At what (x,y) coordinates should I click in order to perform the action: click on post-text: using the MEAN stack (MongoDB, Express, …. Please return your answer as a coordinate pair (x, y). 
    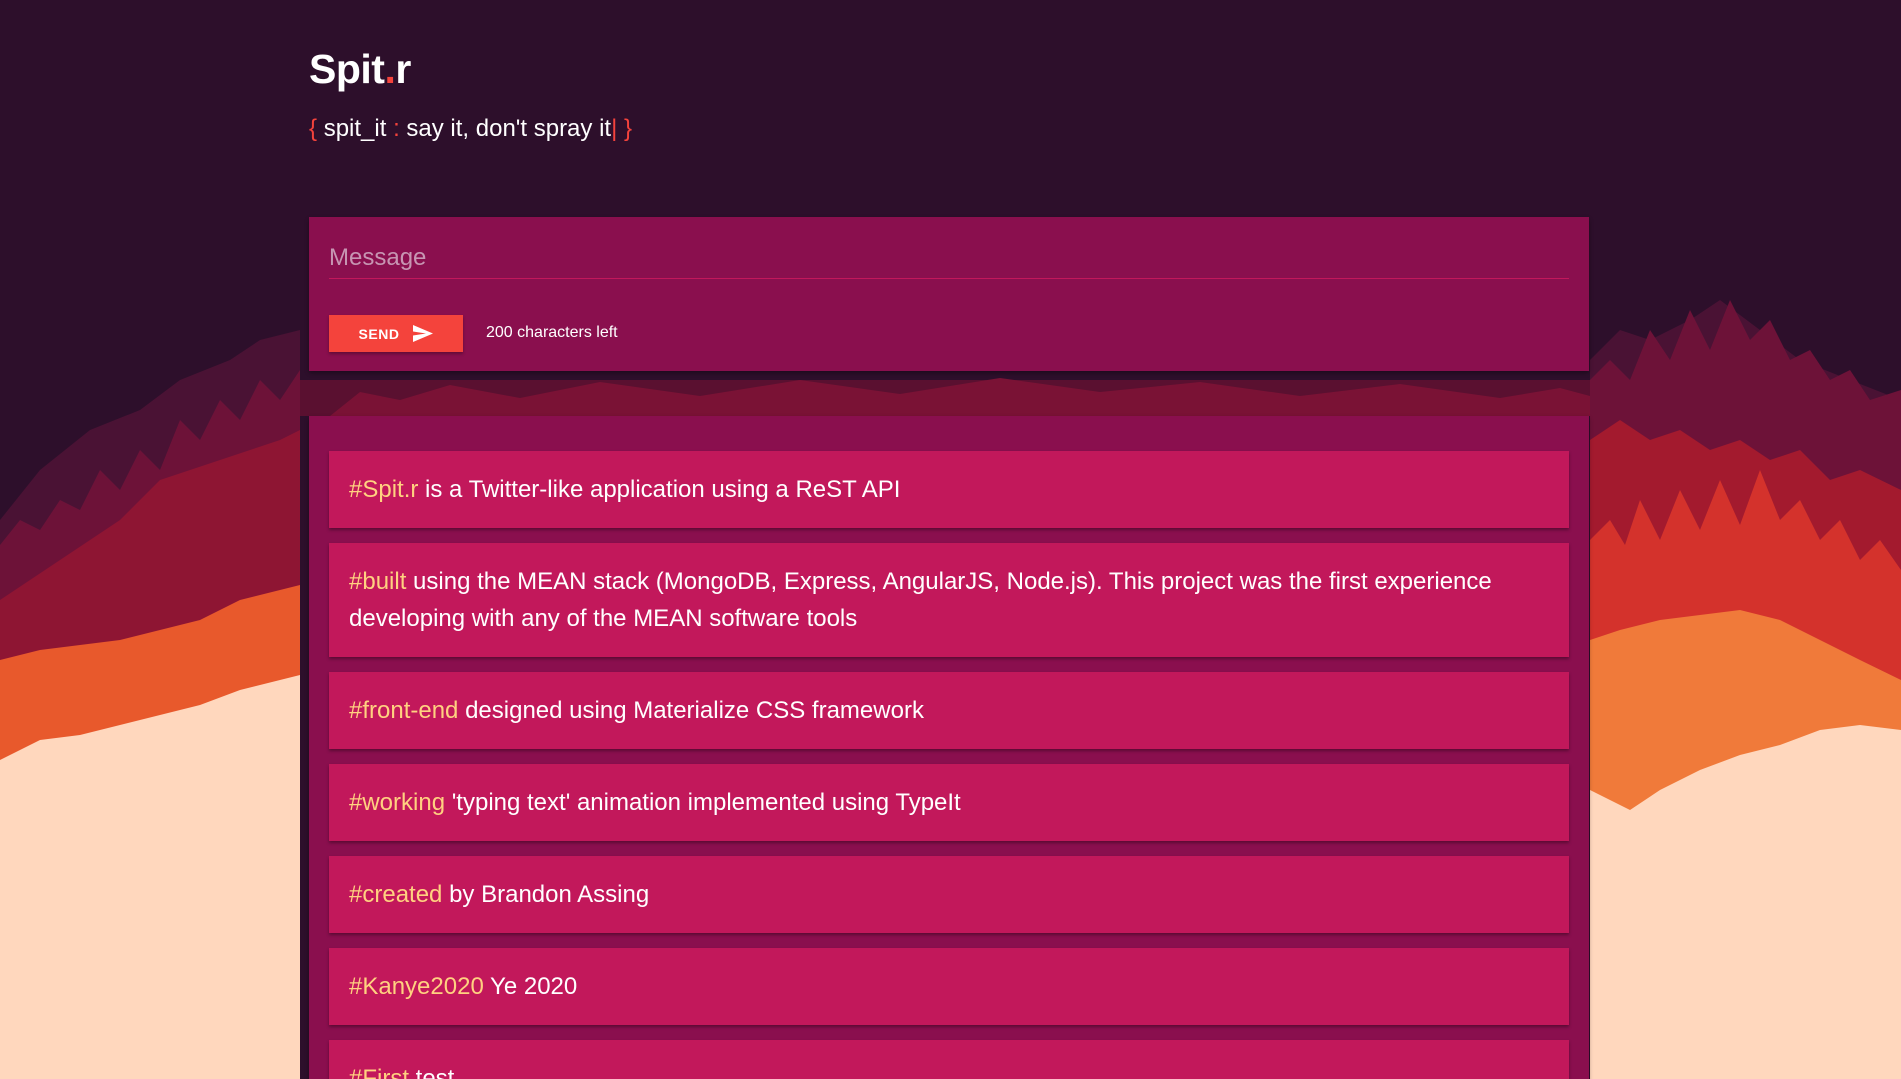
    Looking at the image, I should click on (920, 600).